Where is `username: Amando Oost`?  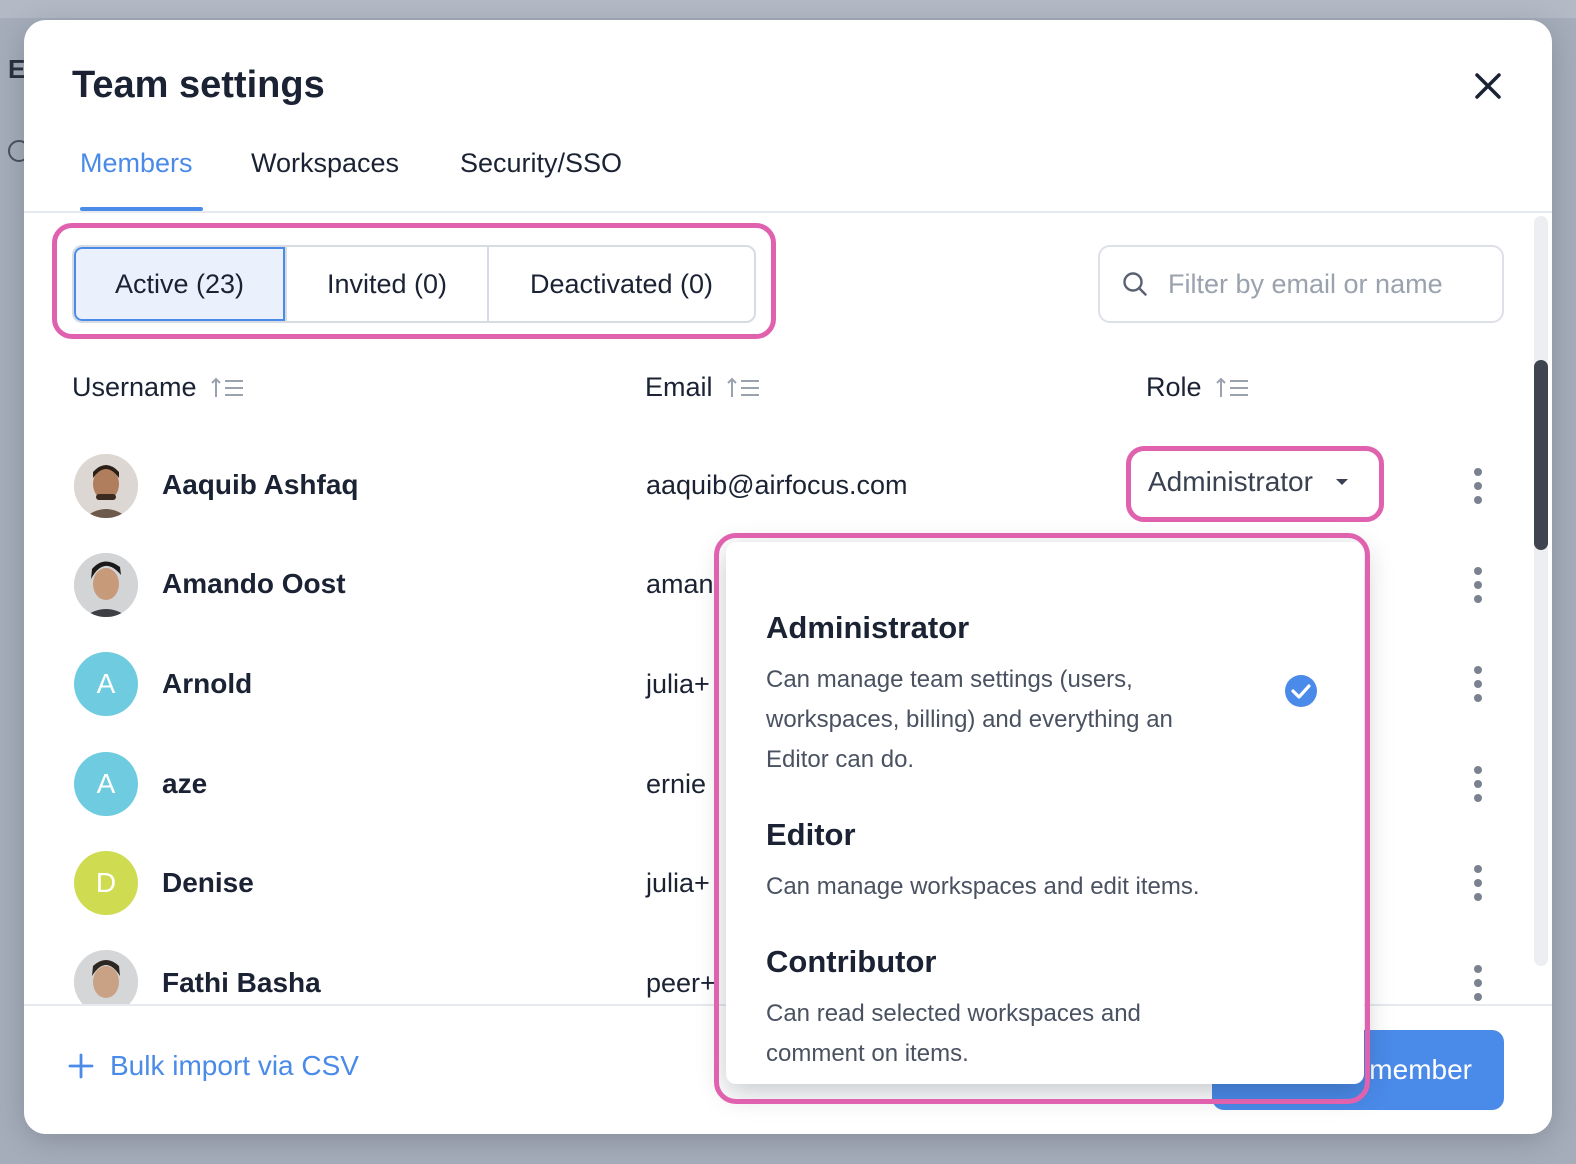
username: Amando Oost is located at coordinates (254, 583).